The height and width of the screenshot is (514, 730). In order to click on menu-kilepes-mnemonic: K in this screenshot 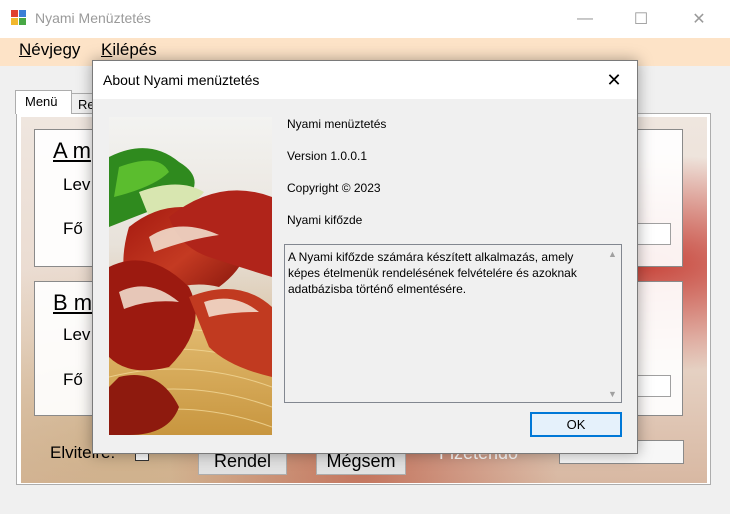, I will do `click(107, 49)`.